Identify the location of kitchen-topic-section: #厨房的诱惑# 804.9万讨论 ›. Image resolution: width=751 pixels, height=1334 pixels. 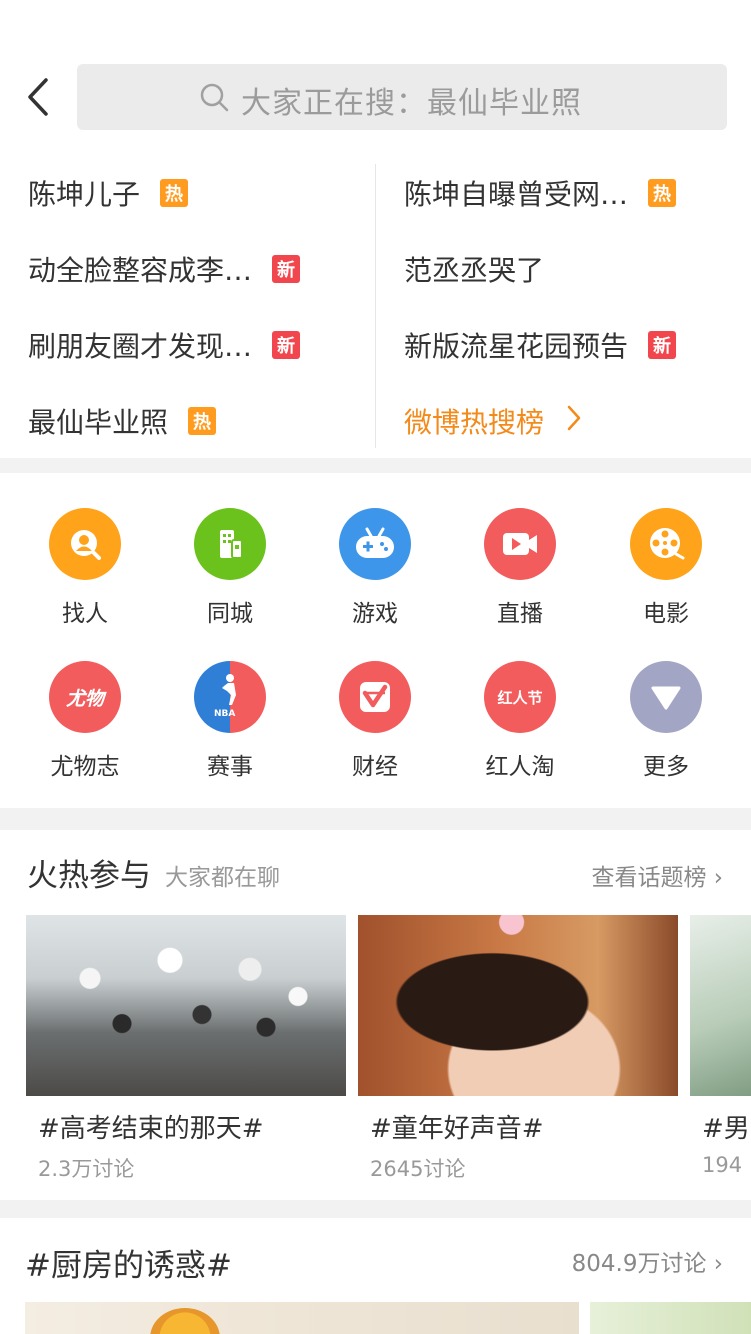
(375, 1276).